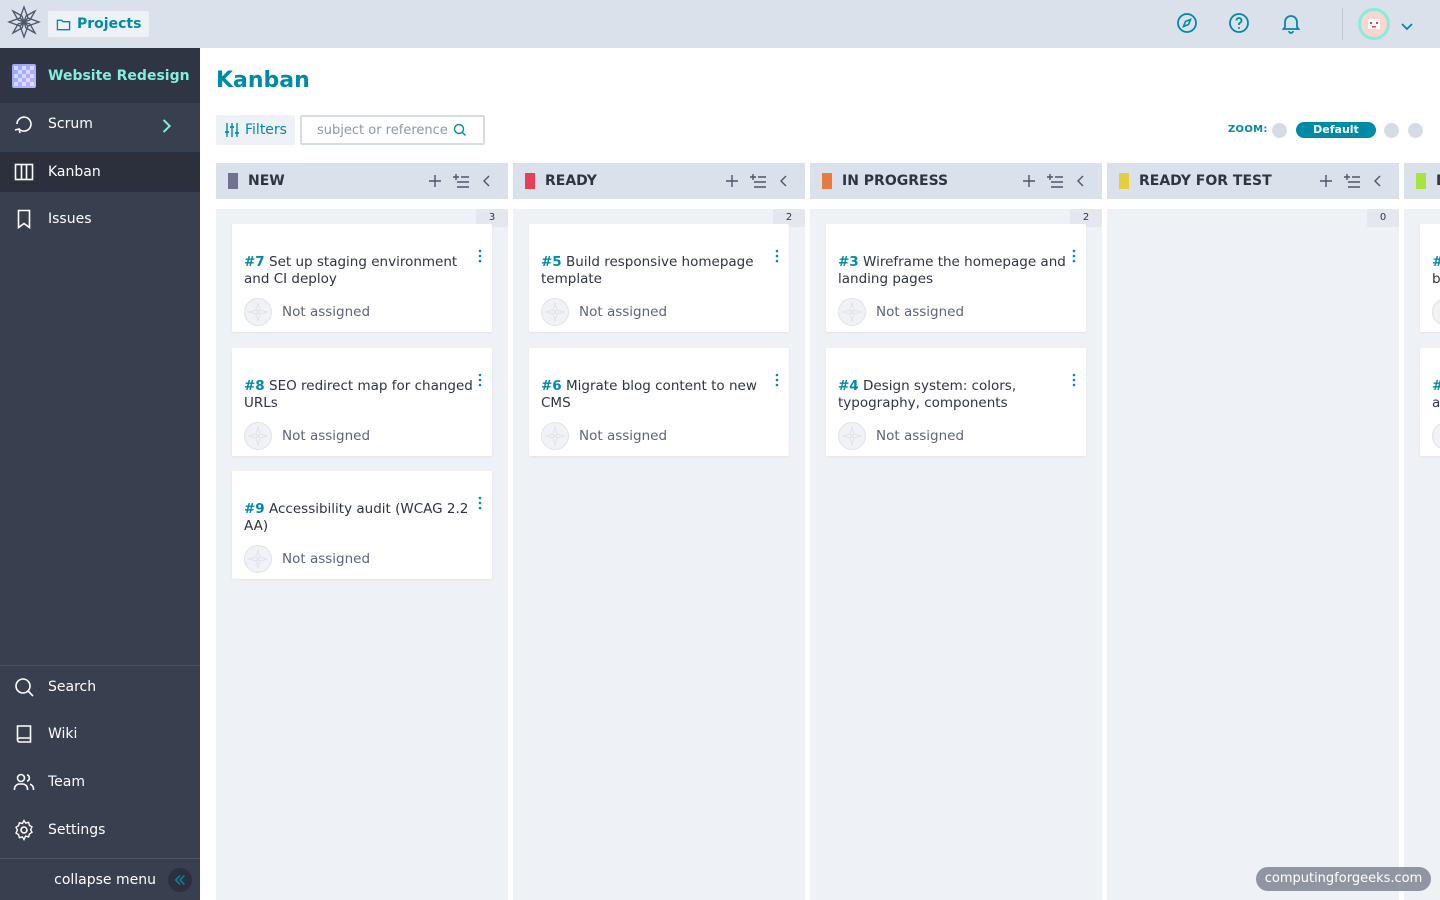 The height and width of the screenshot is (900, 1440). Describe the element at coordinates (24, 172) in the screenshot. I see `kanban-icon` at that location.